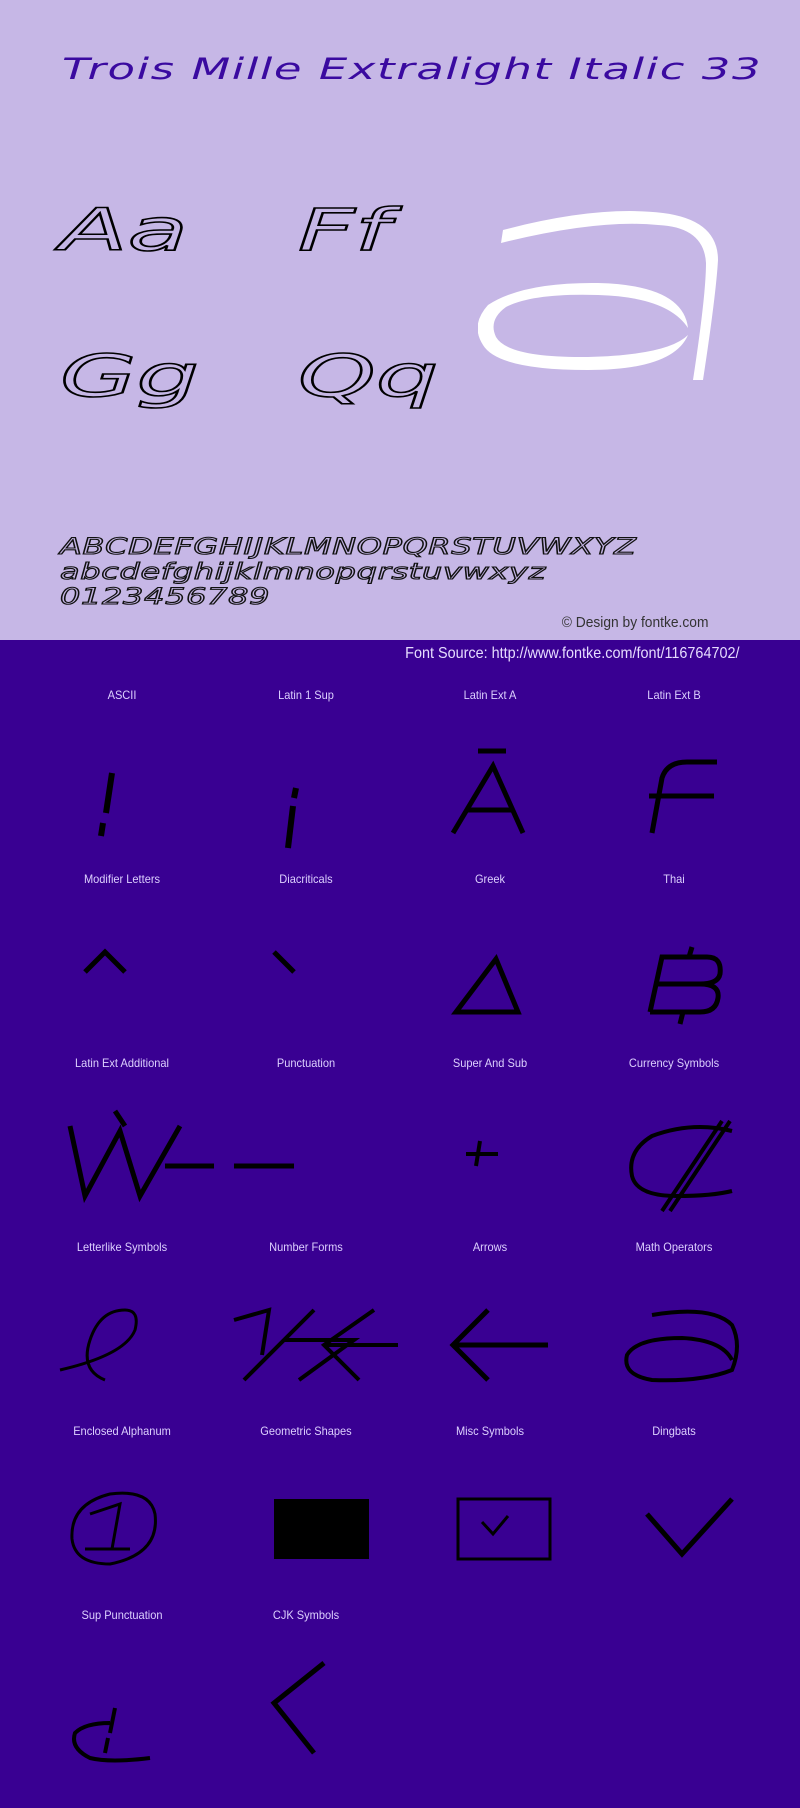  Describe the element at coordinates (306, 964) in the screenshot. I see `glyph-cell: Diacriticals` at that location.